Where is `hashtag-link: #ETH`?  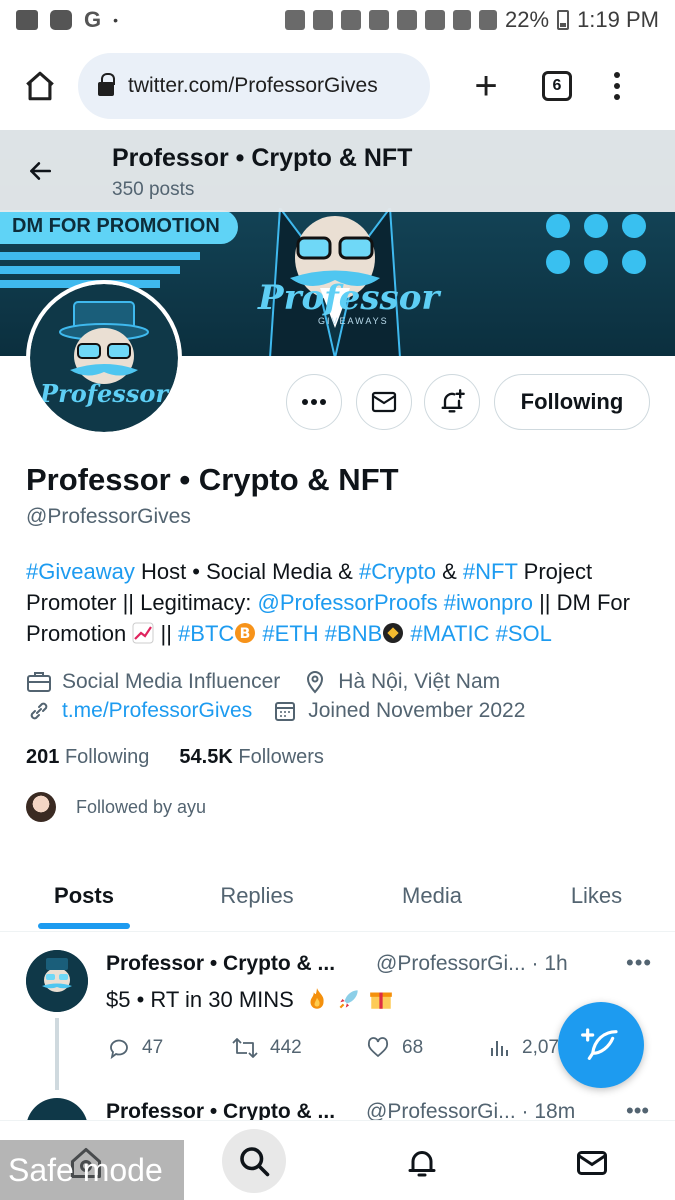 hashtag-link: #ETH is located at coordinates (290, 633).